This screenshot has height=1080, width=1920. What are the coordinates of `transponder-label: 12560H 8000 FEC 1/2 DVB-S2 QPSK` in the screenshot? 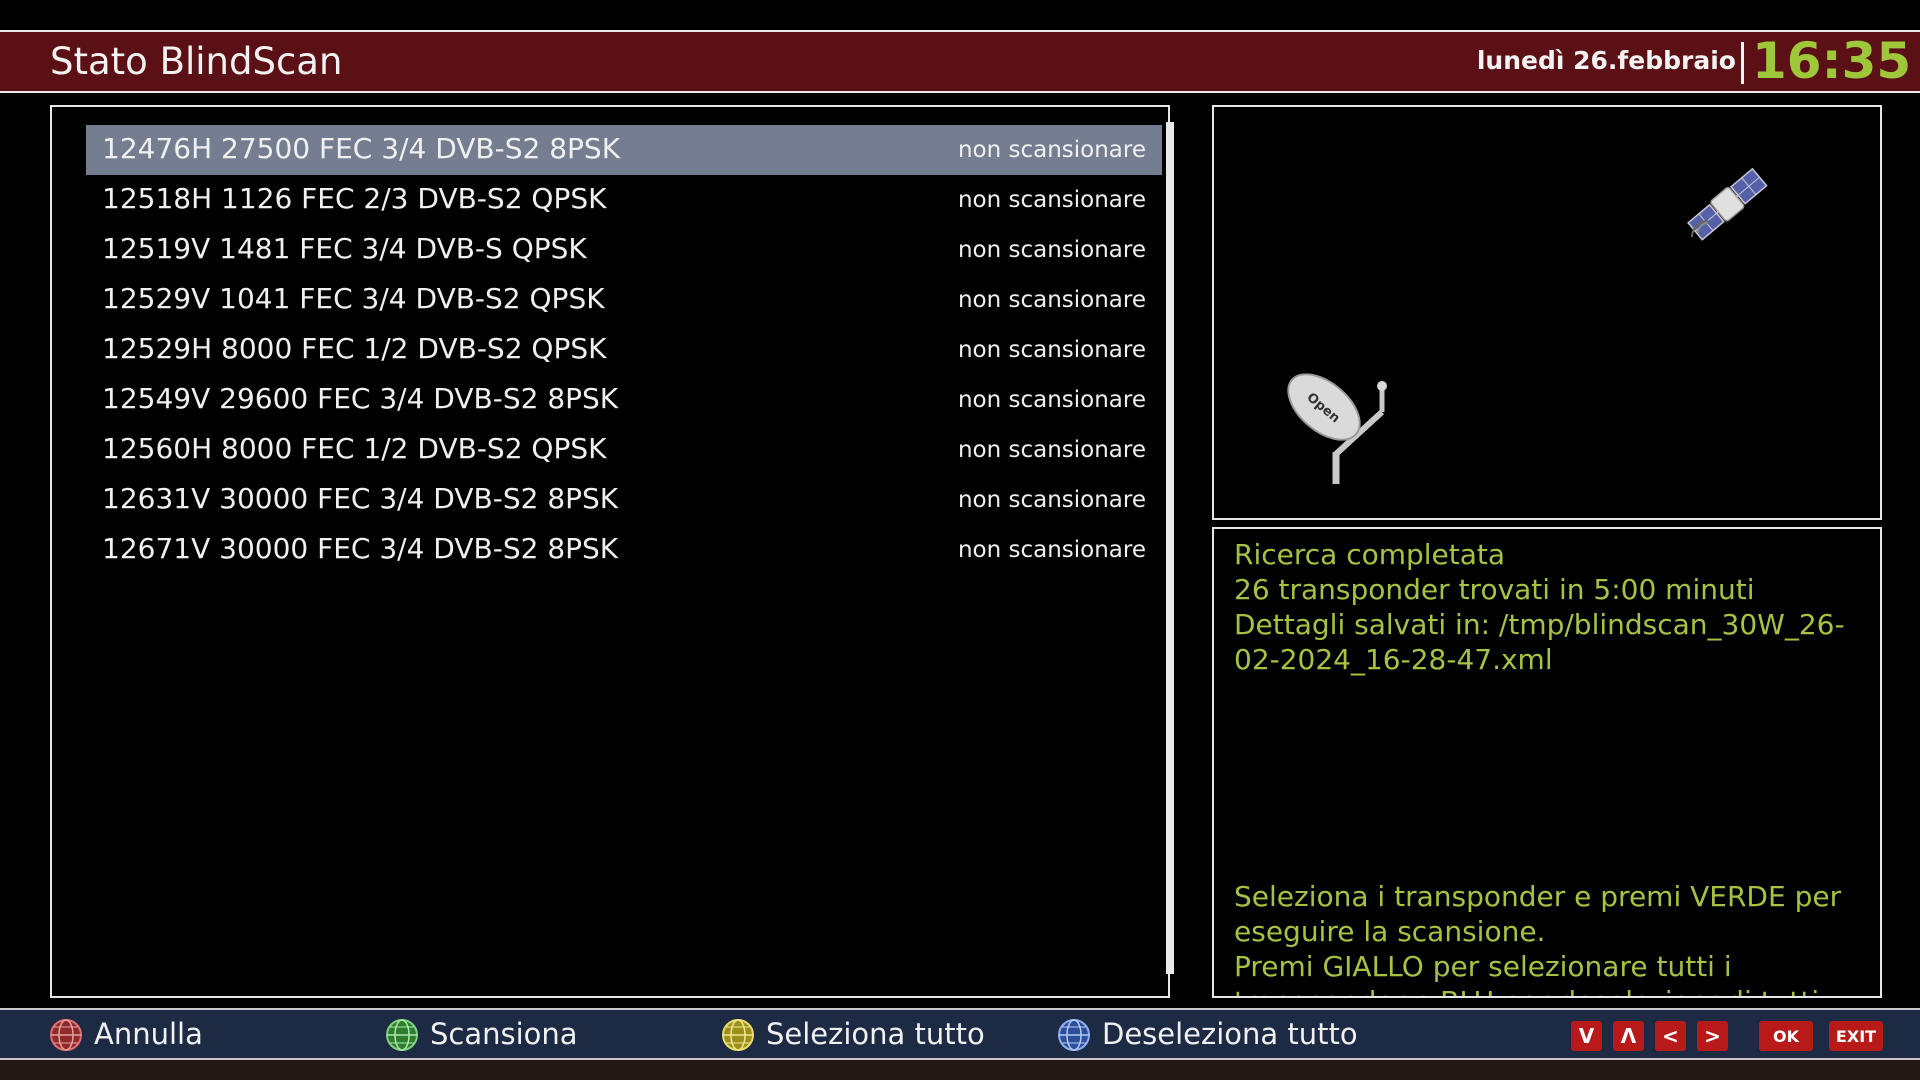 It's located at (354, 448).